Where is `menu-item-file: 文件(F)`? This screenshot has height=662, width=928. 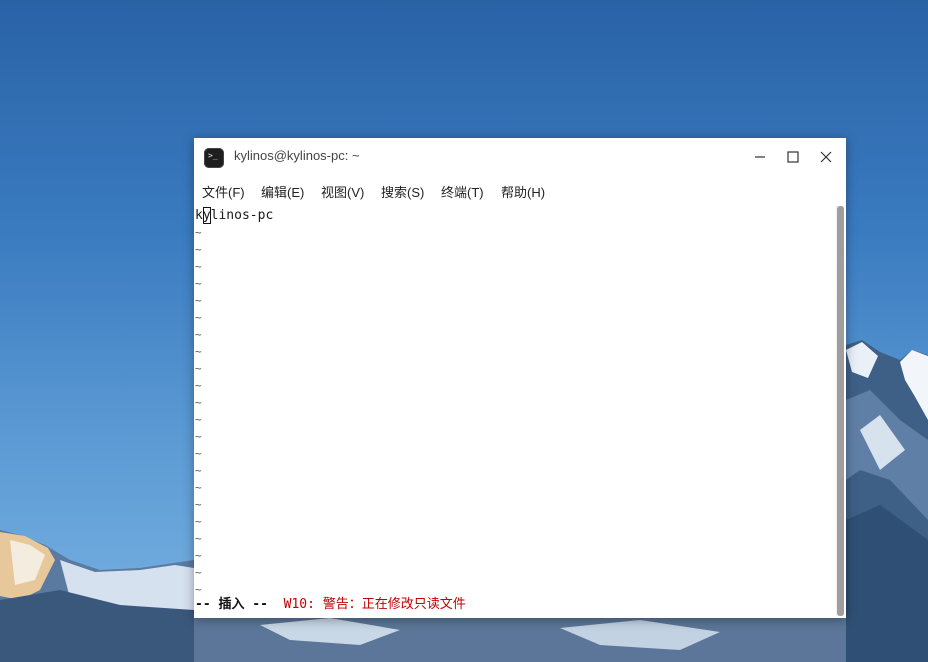
menu-item-file: 文件(F) is located at coordinates (223, 191).